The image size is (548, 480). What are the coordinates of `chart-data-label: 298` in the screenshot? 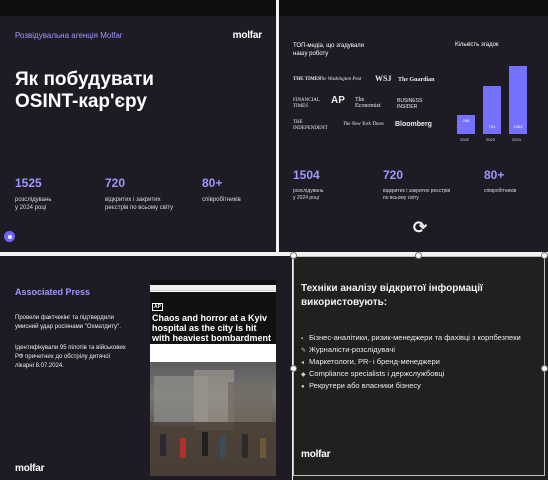 It's located at (466, 120).